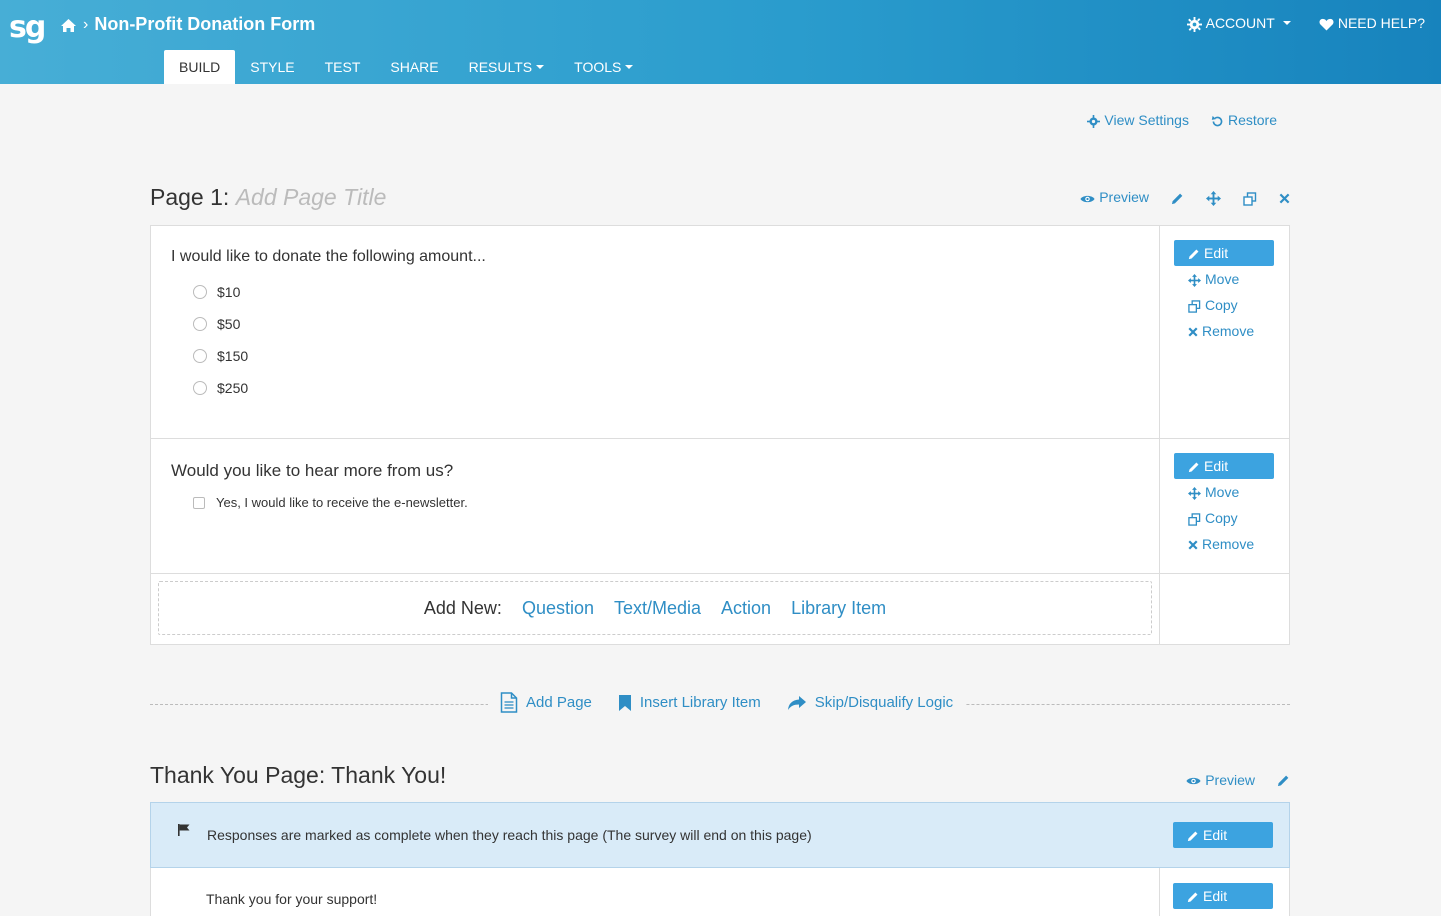 The width and height of the screenshot is (1441, 916). Describe the element at coordinates (1114, 197) in the screenshot. I see `page-preview-link: Preview` at that location.